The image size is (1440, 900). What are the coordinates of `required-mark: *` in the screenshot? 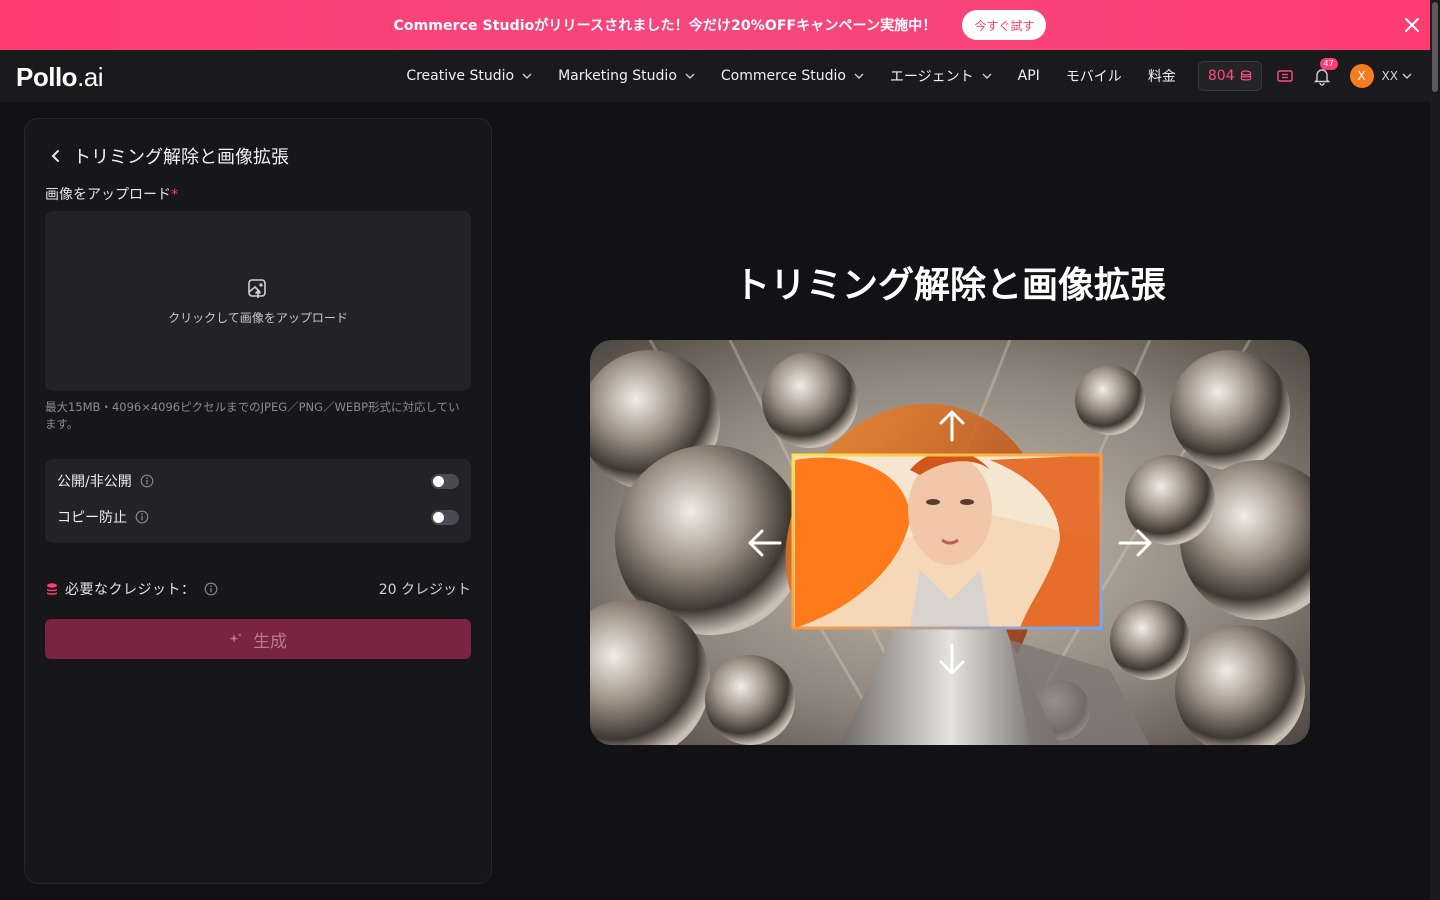 It's located at (174, 195).